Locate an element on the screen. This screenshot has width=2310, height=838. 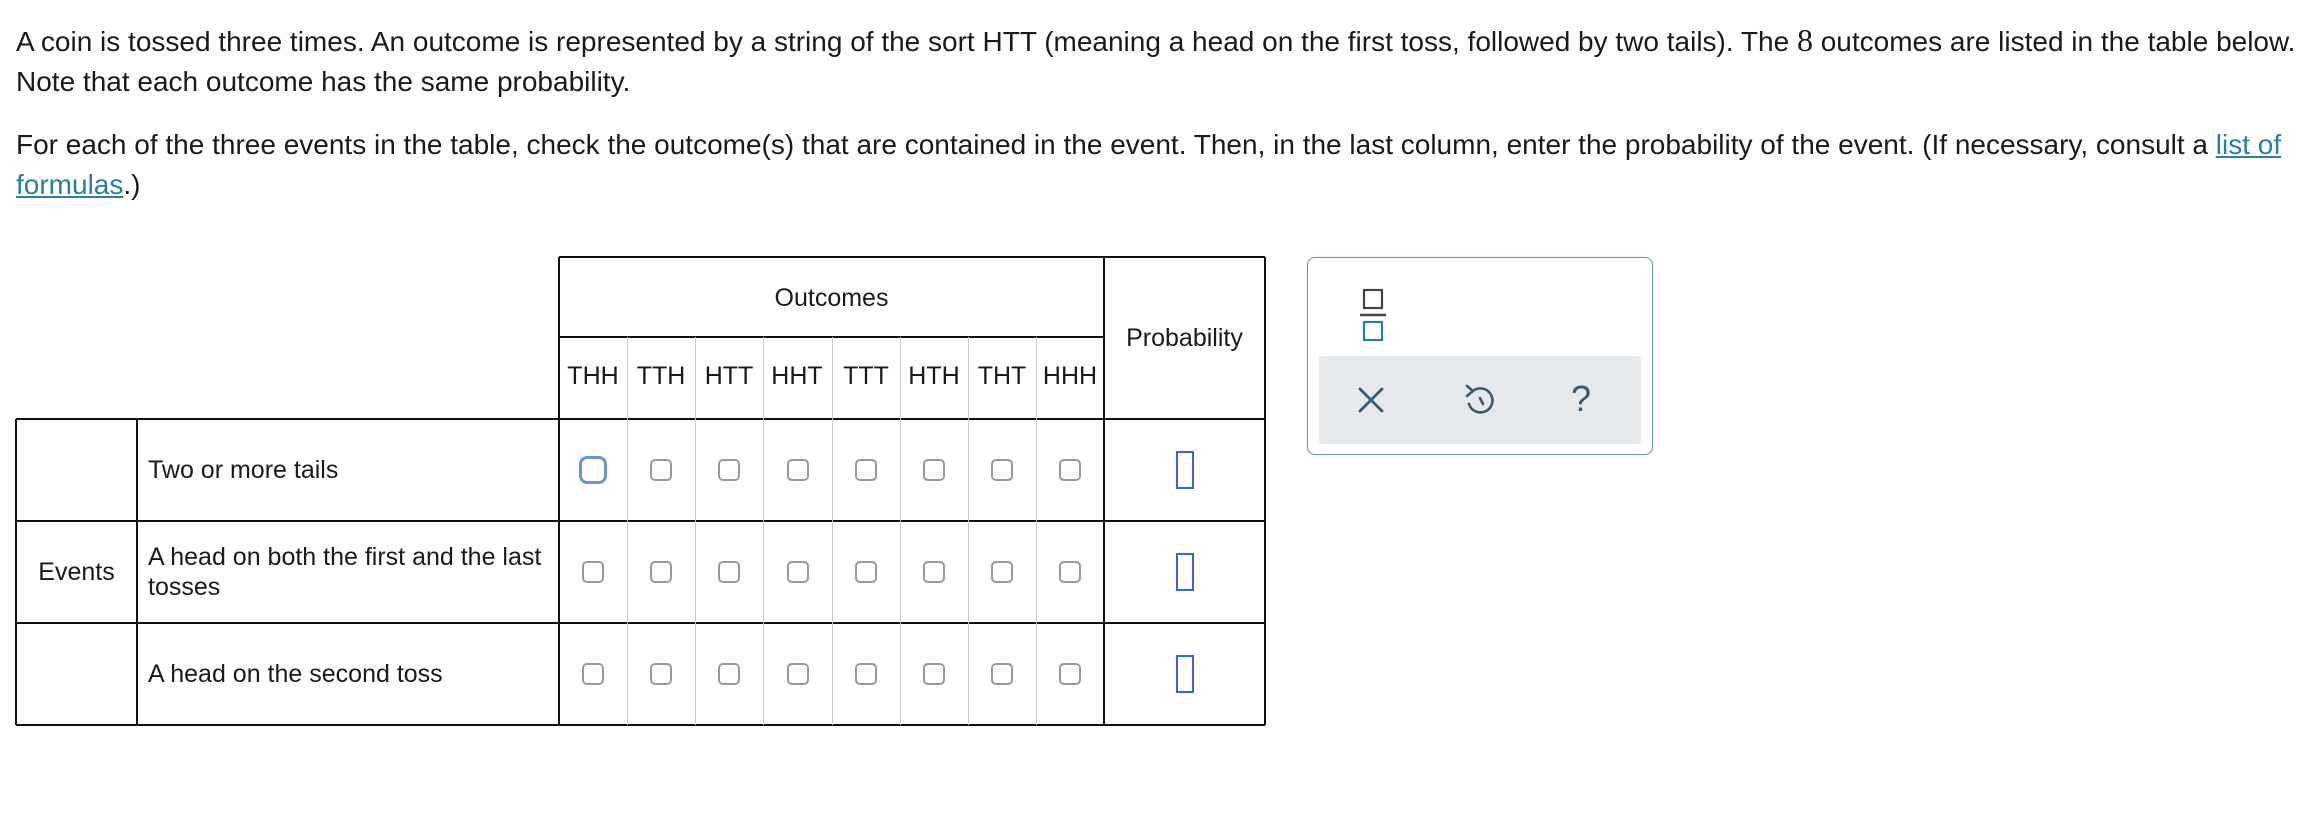
close-icon is located at coordinates (1371, 400).